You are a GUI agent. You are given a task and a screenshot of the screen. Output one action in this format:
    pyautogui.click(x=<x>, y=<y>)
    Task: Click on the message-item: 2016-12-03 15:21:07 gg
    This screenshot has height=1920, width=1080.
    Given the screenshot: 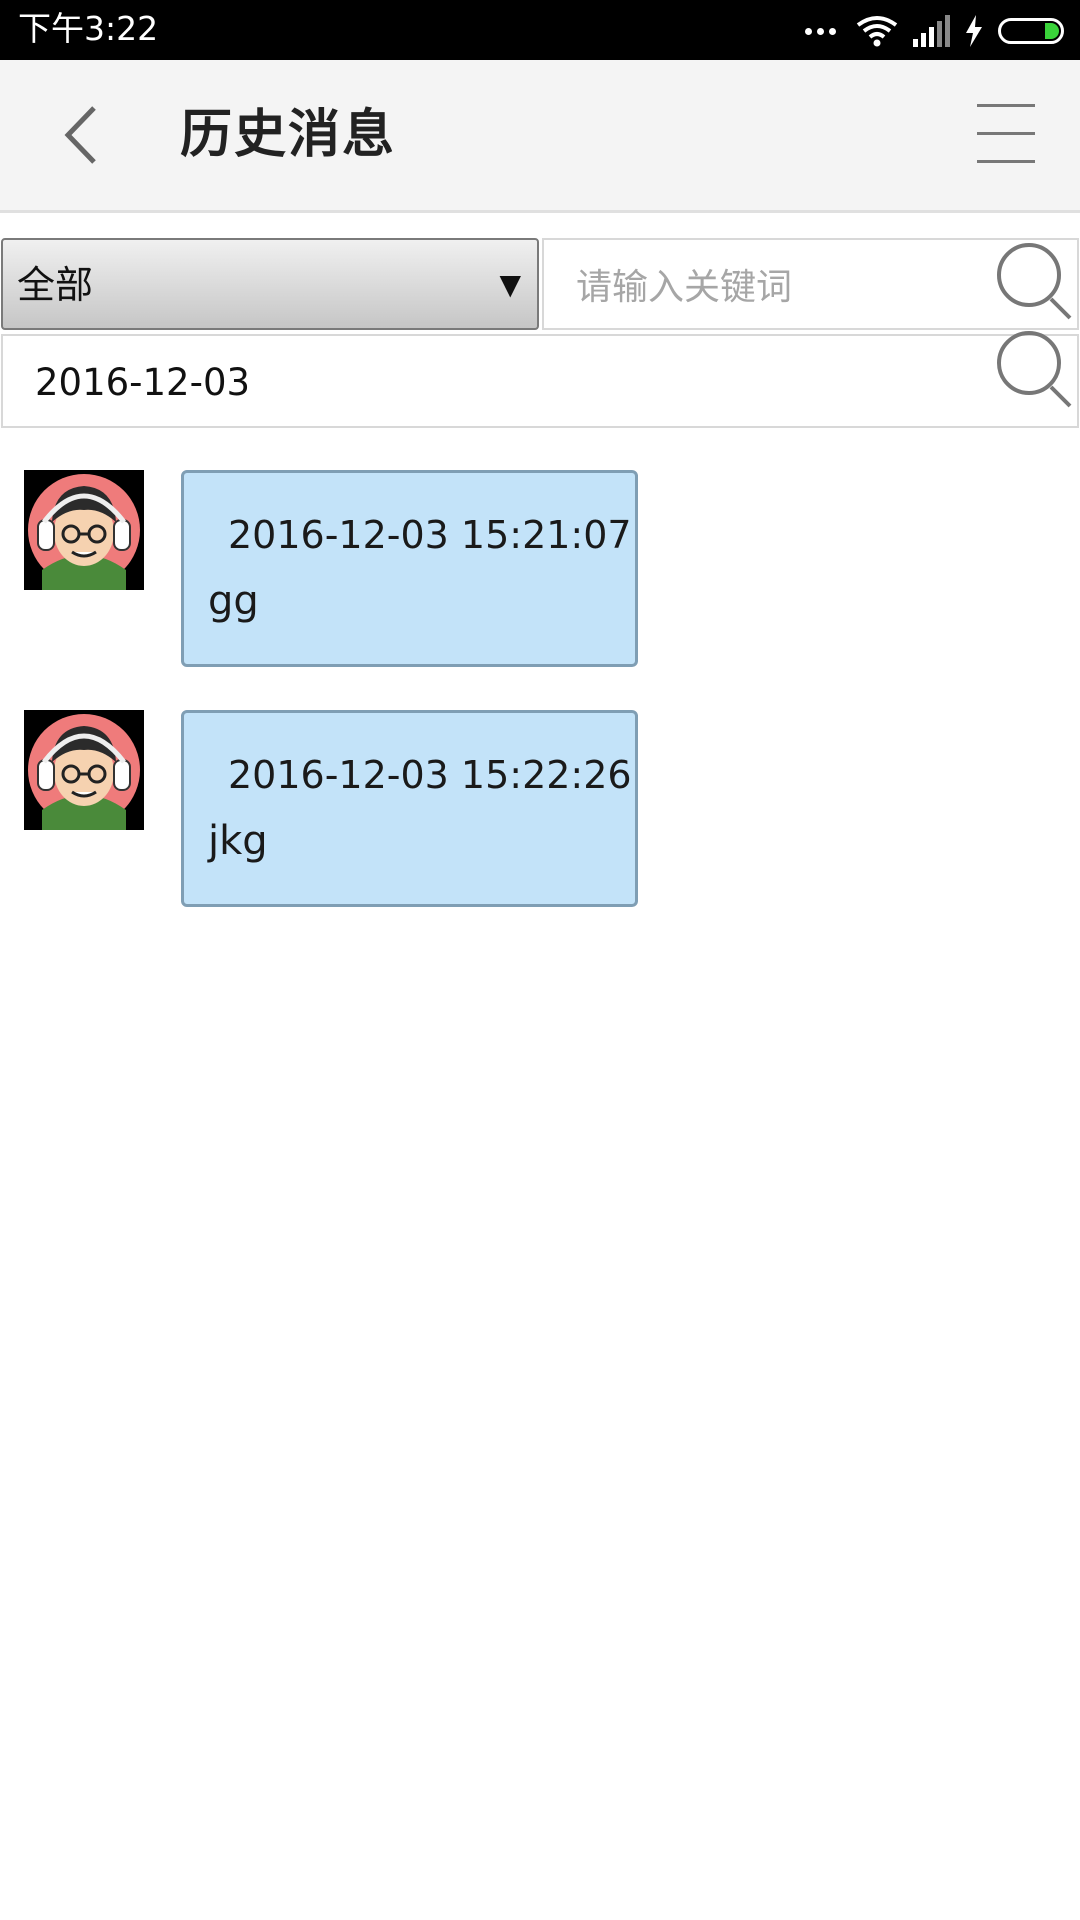 What is the action you would take?
    pyautogui.click(x=540, y=570)
    